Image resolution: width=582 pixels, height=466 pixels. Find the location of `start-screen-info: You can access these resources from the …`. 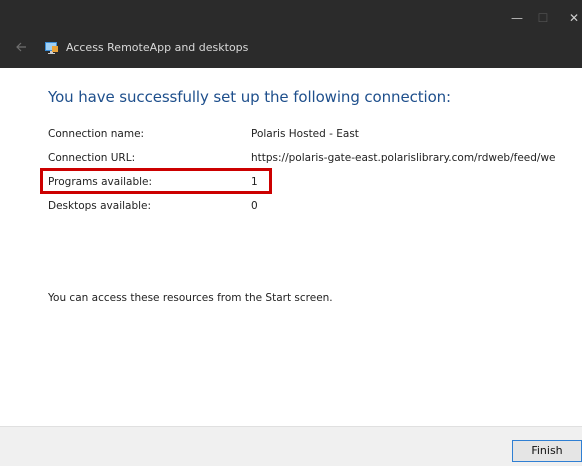

start-screen-info: You can access these resources from the … is located at coordinates (190, 298).